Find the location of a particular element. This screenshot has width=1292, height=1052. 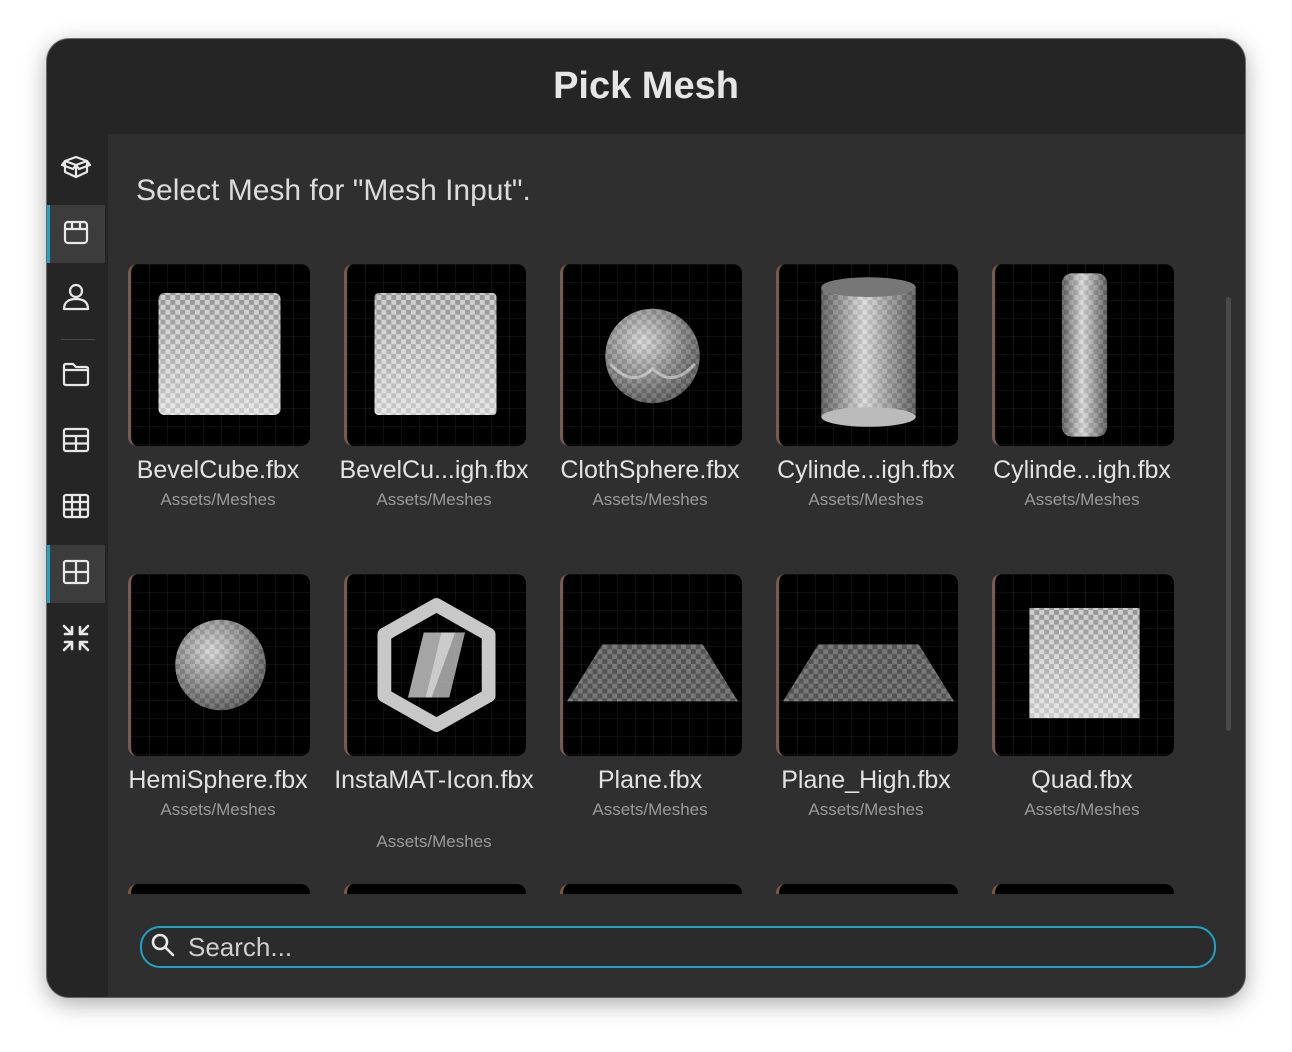

folder-icon is located at coordinates (76, 376).